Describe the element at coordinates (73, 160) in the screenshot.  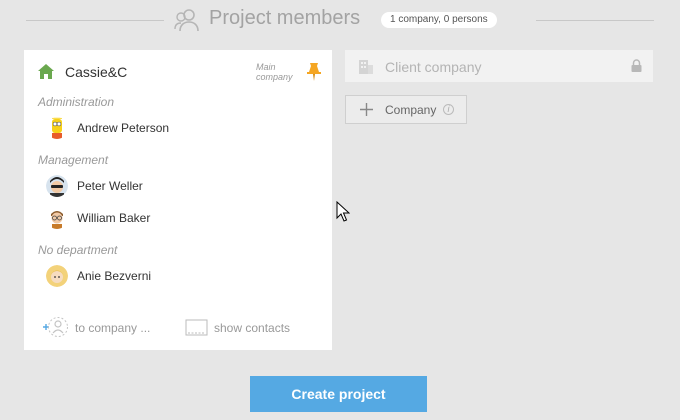
I see `department-label: Management` at that location.